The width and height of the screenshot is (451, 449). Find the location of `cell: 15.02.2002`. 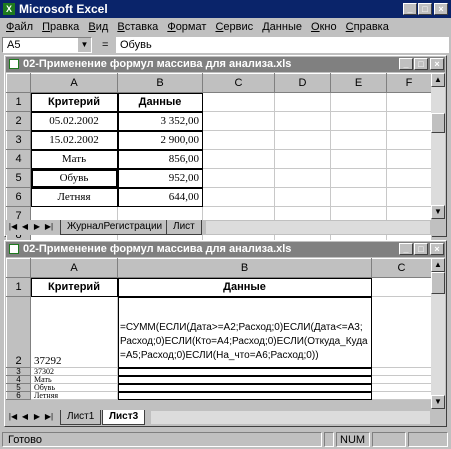

cell: 15.02.2002 is located at coordinates (74, 140).